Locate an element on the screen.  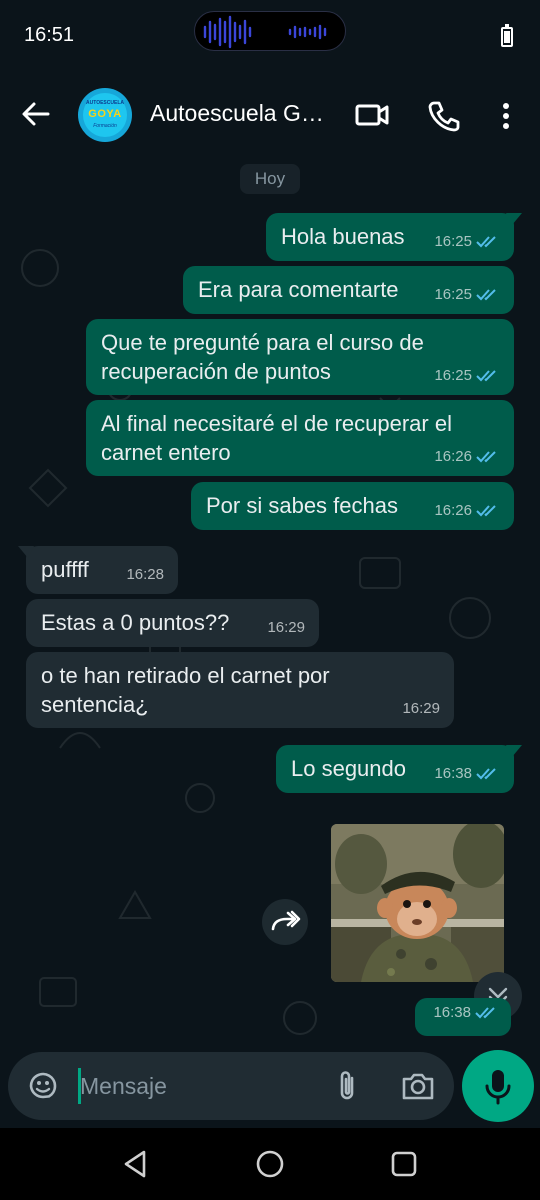
message-line: Al final necesitaré el de recuperar el is located at coordinates (276, 423).